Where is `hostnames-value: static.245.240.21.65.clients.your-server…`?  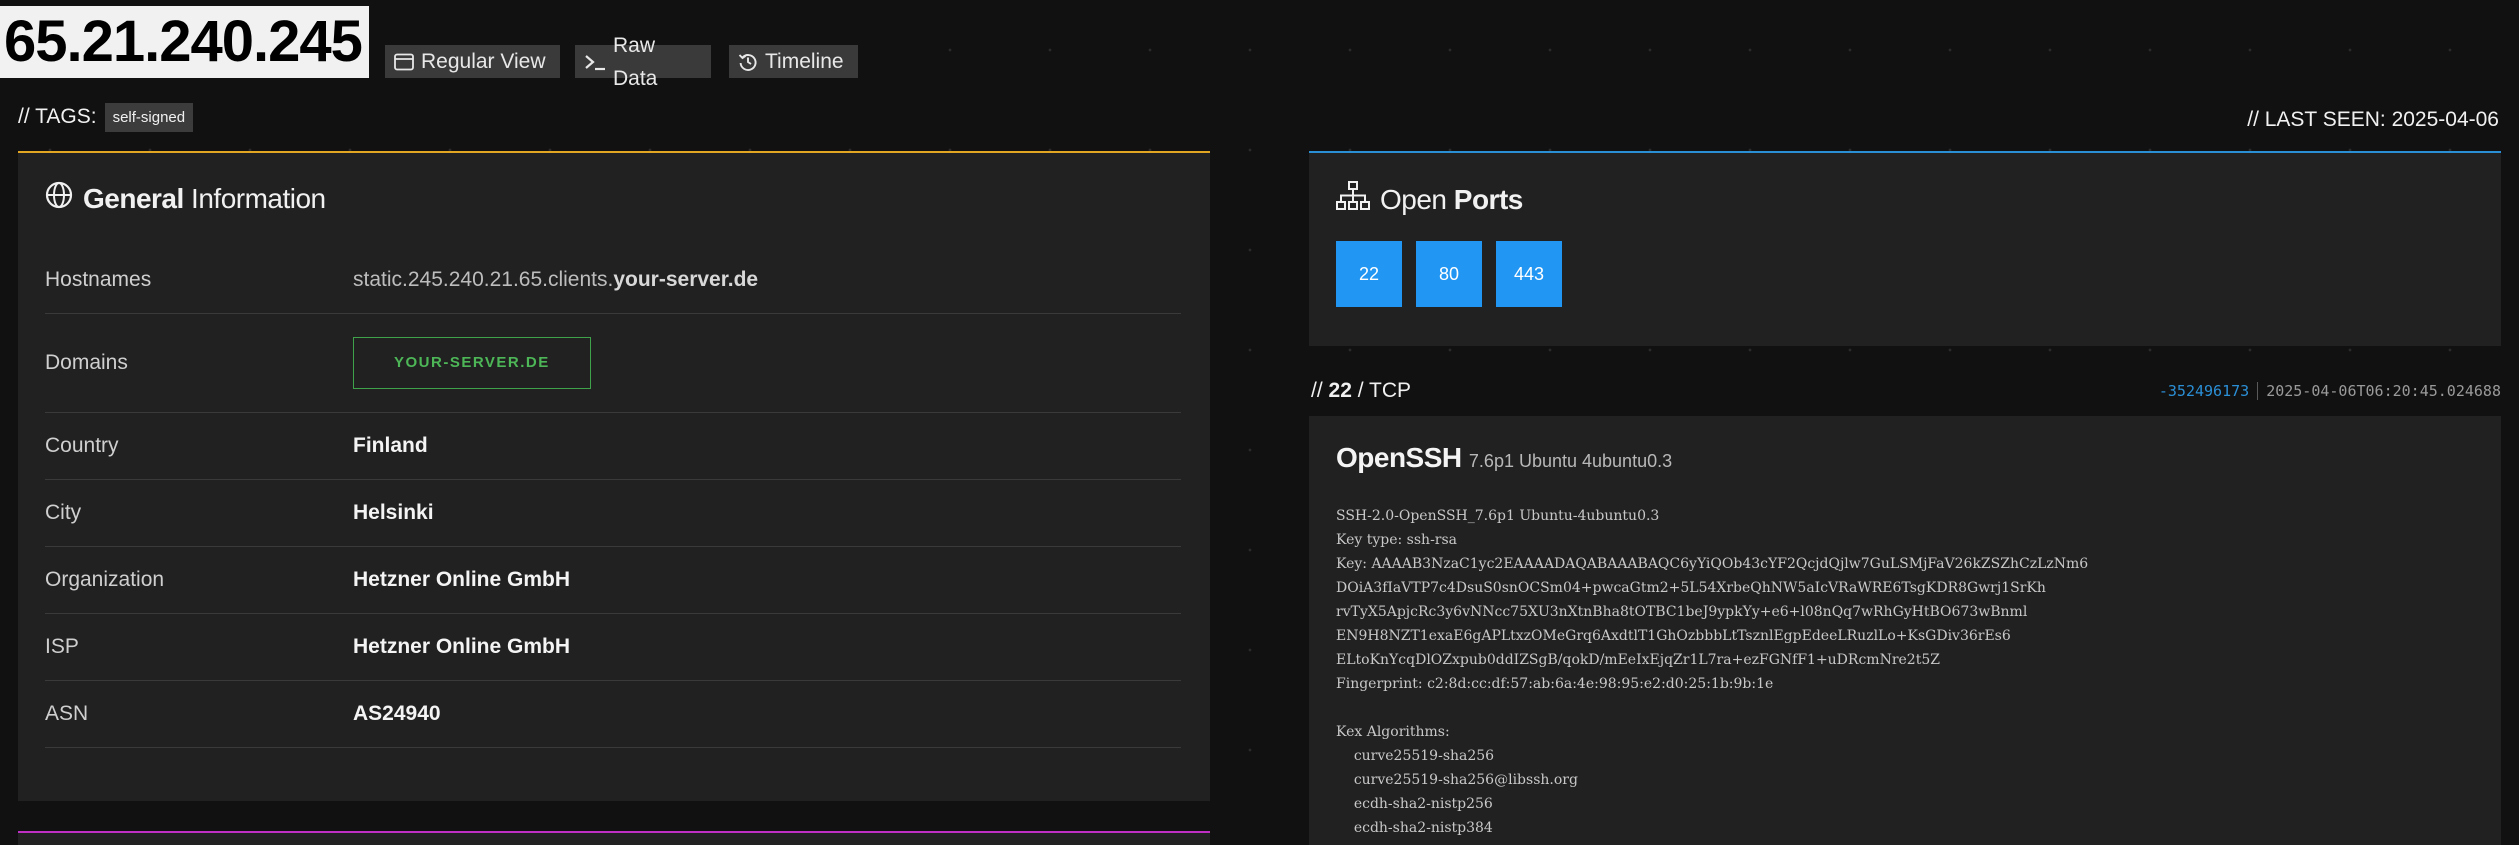 hostnames-value: static.245.240.21.65.clients.your-server… is located at coordinates (555, 280).